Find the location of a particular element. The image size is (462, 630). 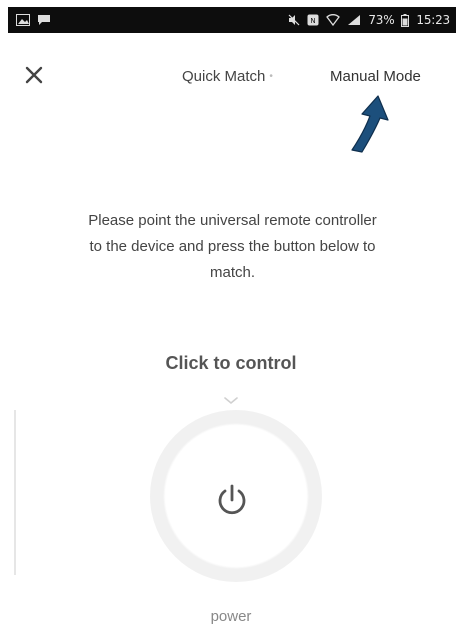

power-label: power is located at coordinates (231, 616).